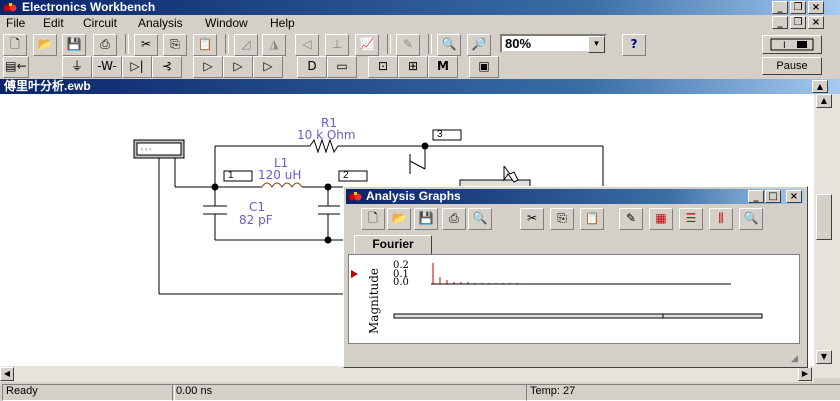 The width and height of the screenshot is (840, 401). I want to click on flip-horizontal-icon: ◮, so click(274, 45).